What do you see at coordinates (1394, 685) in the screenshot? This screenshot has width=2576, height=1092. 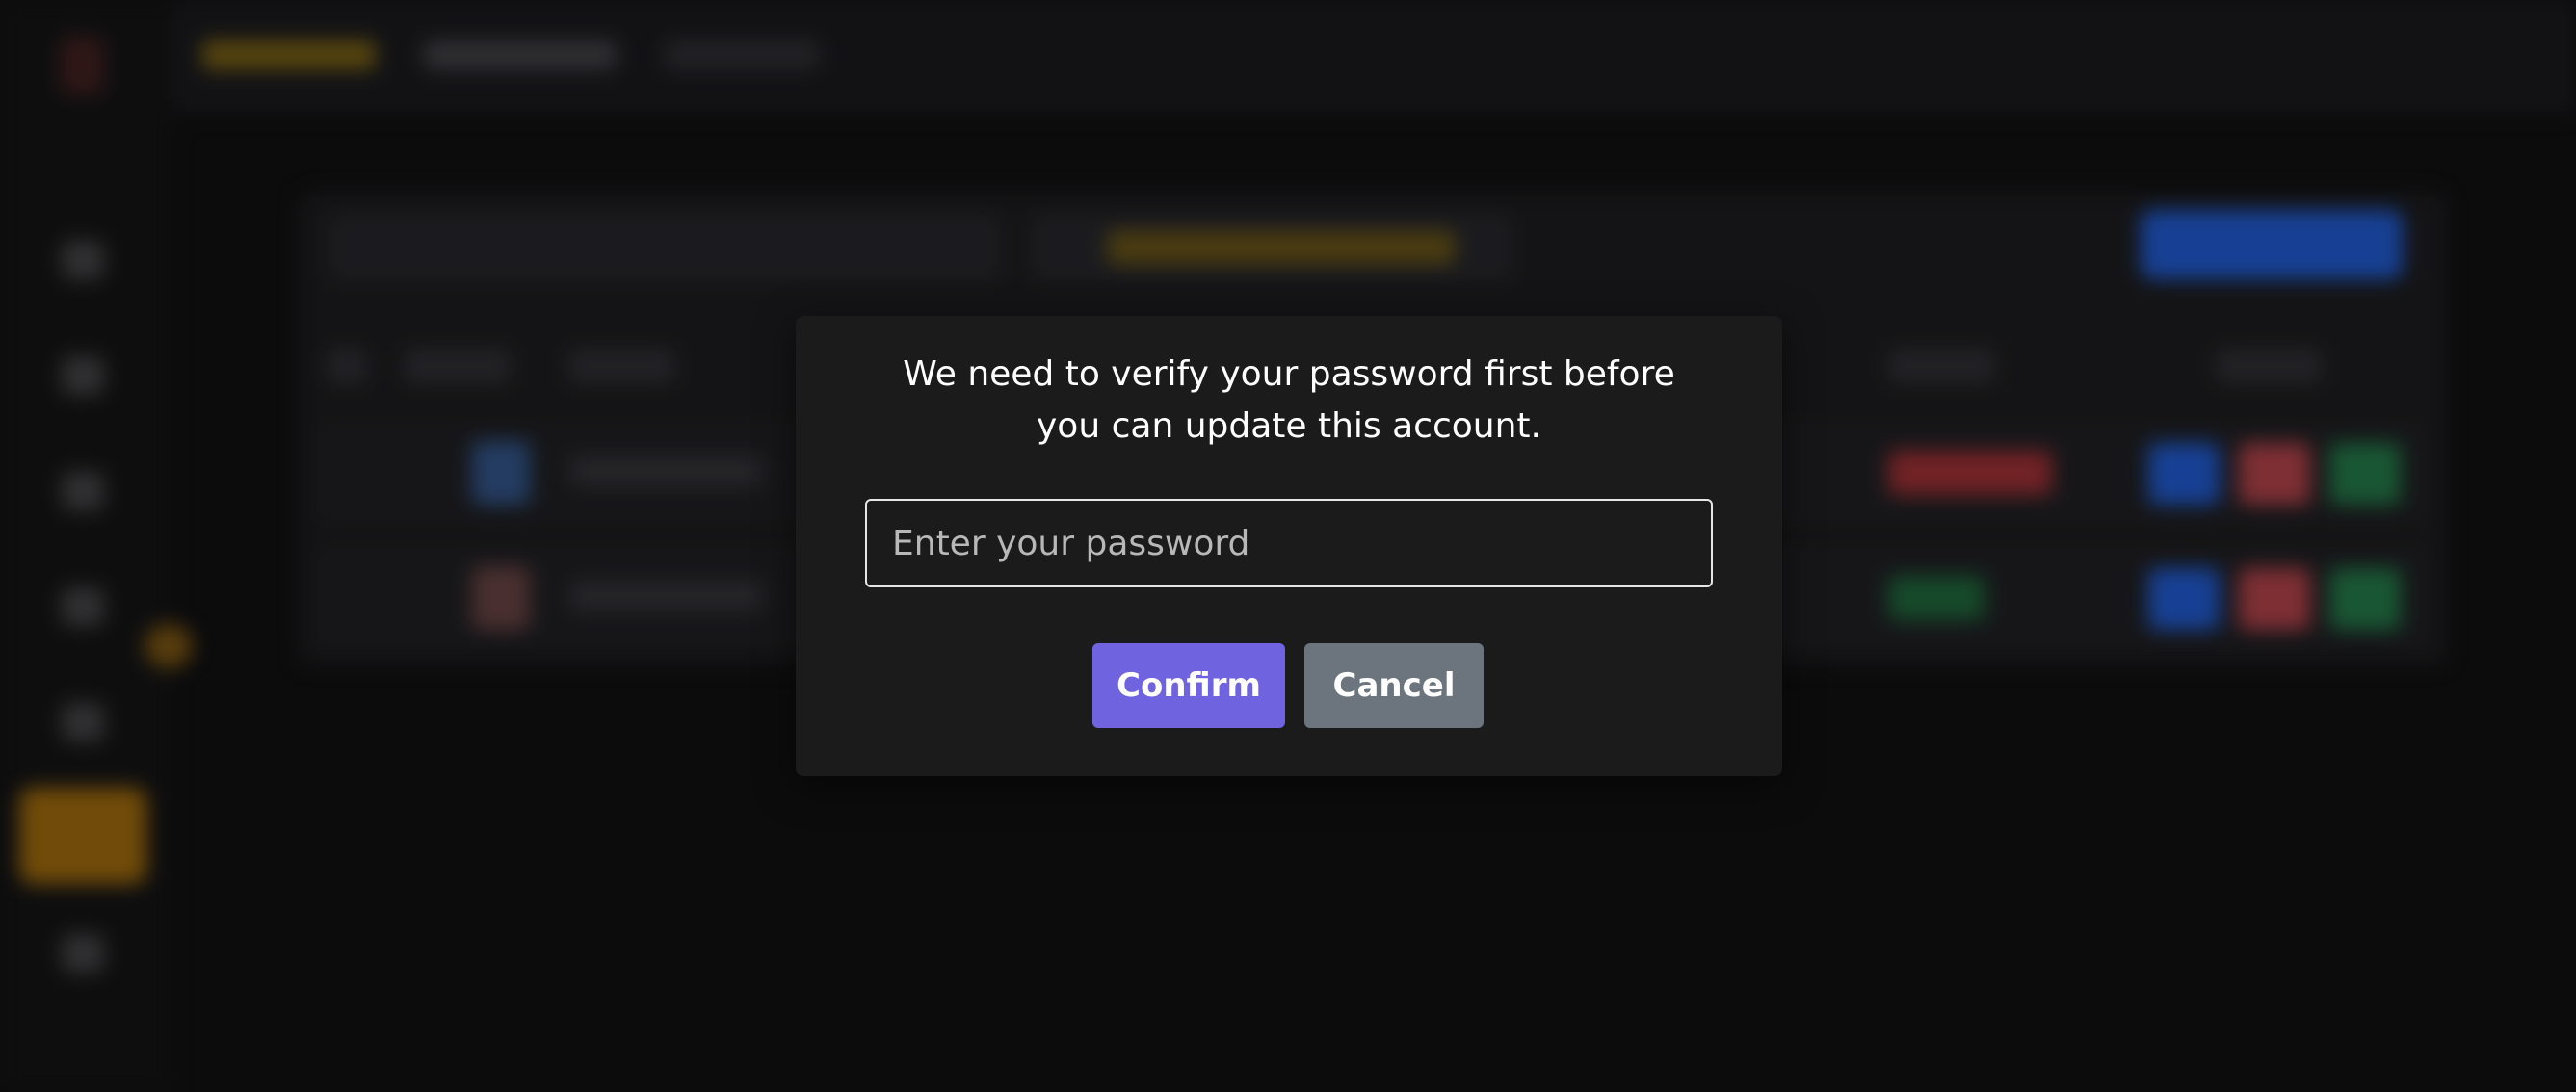 I see `cancel-button: Cancel` at bounding box center [1394, 685].